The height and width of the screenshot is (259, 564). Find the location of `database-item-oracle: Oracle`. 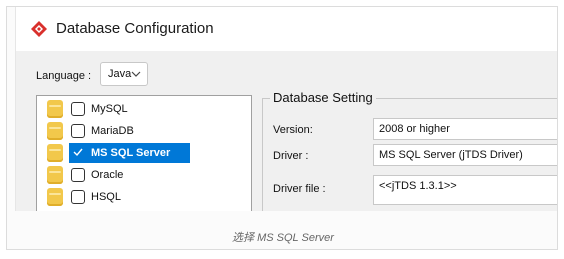

database-item-oracle: Oracle is located at coordinates (145, 175).